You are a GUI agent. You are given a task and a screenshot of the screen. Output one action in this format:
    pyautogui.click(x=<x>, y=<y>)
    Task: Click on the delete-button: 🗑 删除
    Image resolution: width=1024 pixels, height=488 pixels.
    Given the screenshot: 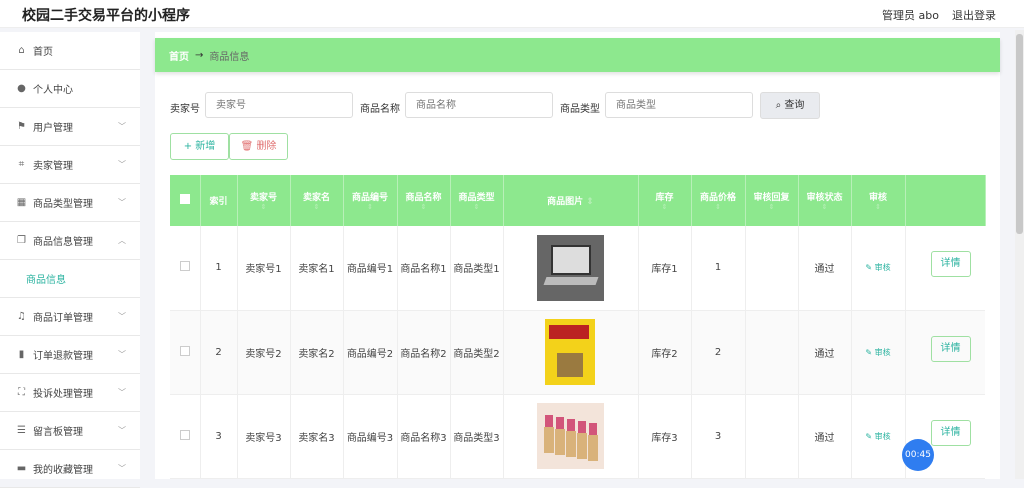 What is the action you would take?
    pyautogui.click(x=258, y=146)
    